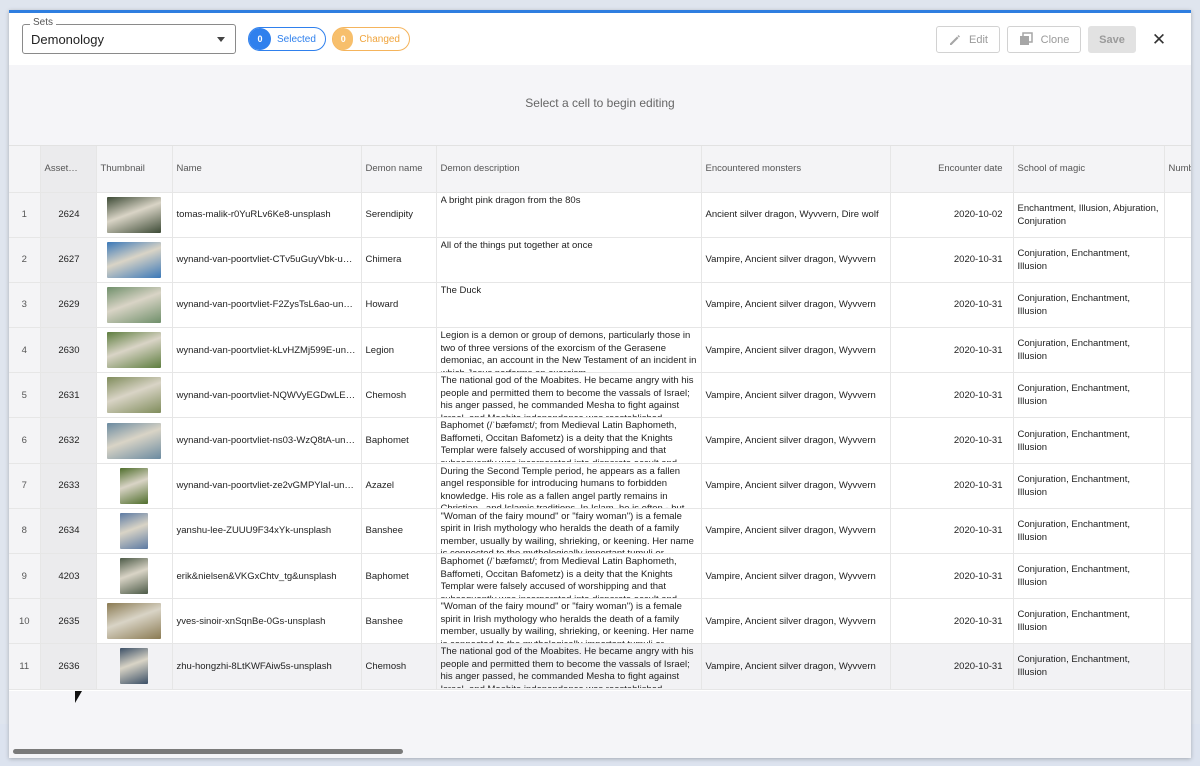 The width and height of the screenshot is (1200, 766). Describe the element at coordinates (68, 531) in the screenshot. I see `asset-id-cell: 2634` at that location.